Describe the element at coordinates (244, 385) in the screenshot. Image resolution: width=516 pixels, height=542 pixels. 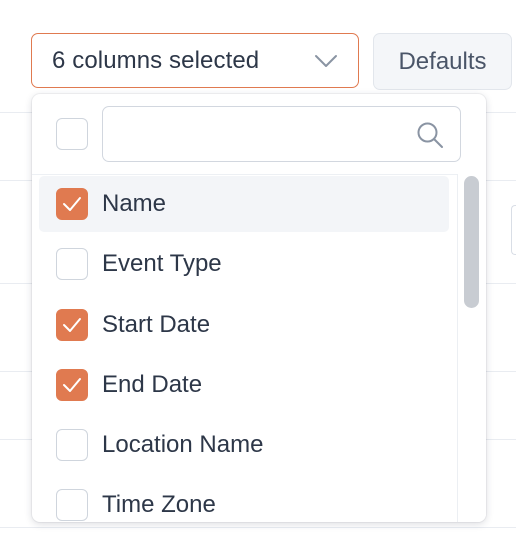
I see `column-option: End Date` at that location.